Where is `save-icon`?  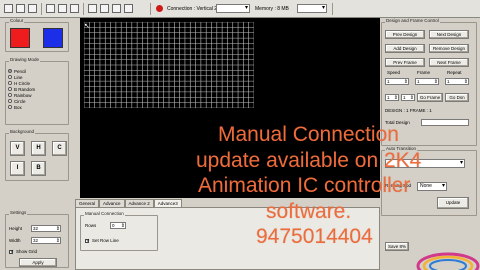 save-icon is located at coordinates (32, 8).